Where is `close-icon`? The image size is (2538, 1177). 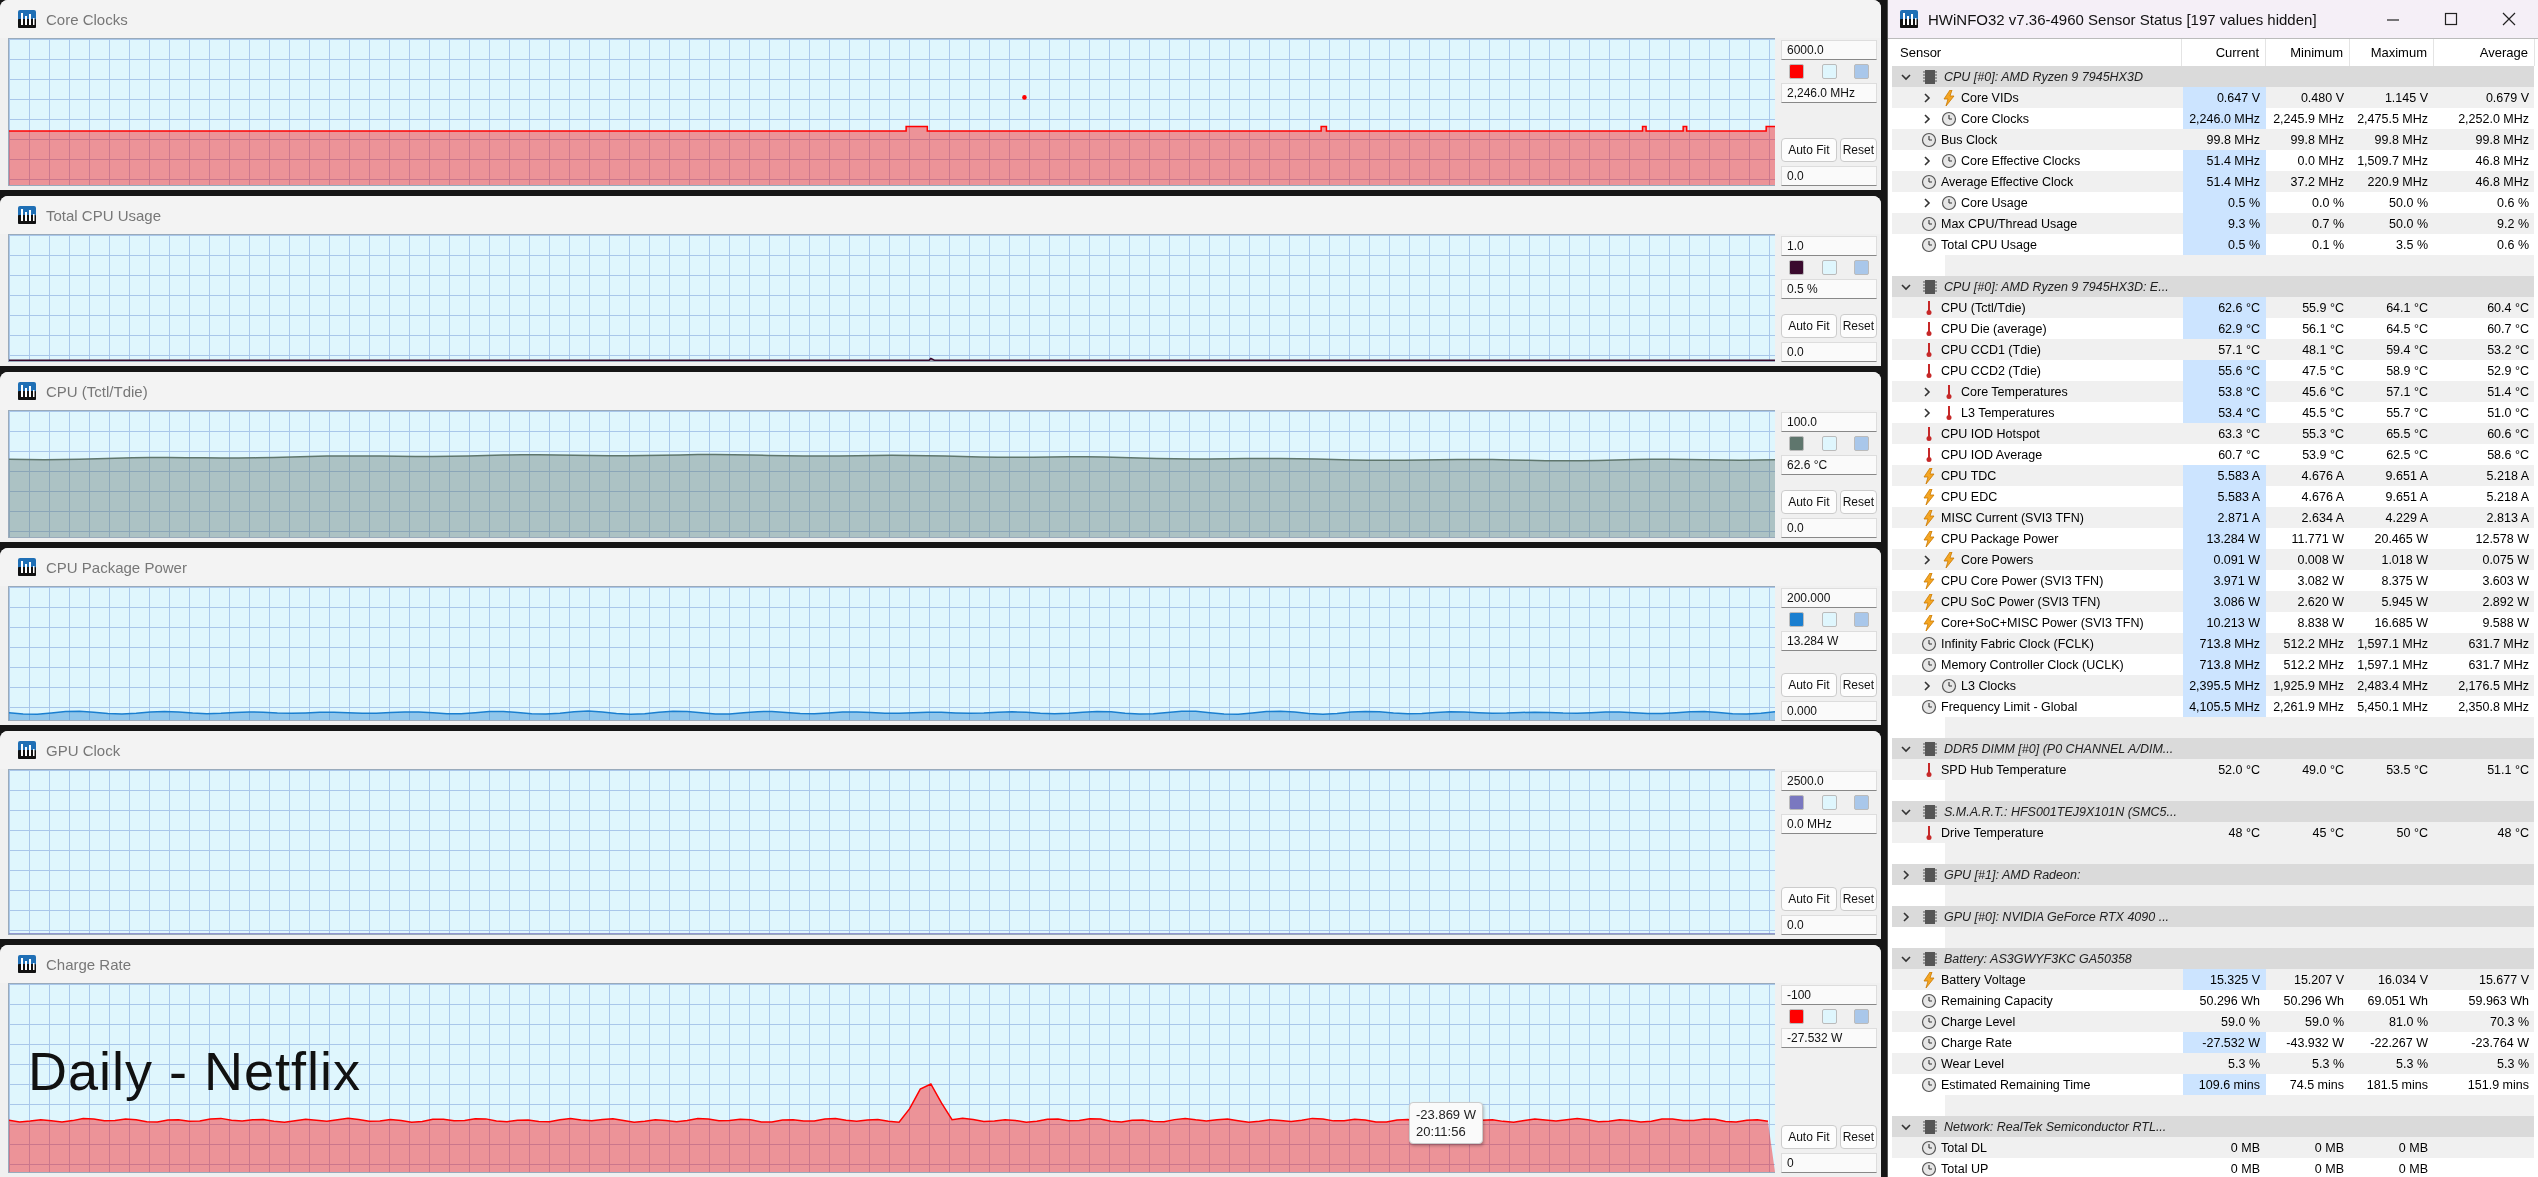
close-icon is located at coordinates (2509, 19).